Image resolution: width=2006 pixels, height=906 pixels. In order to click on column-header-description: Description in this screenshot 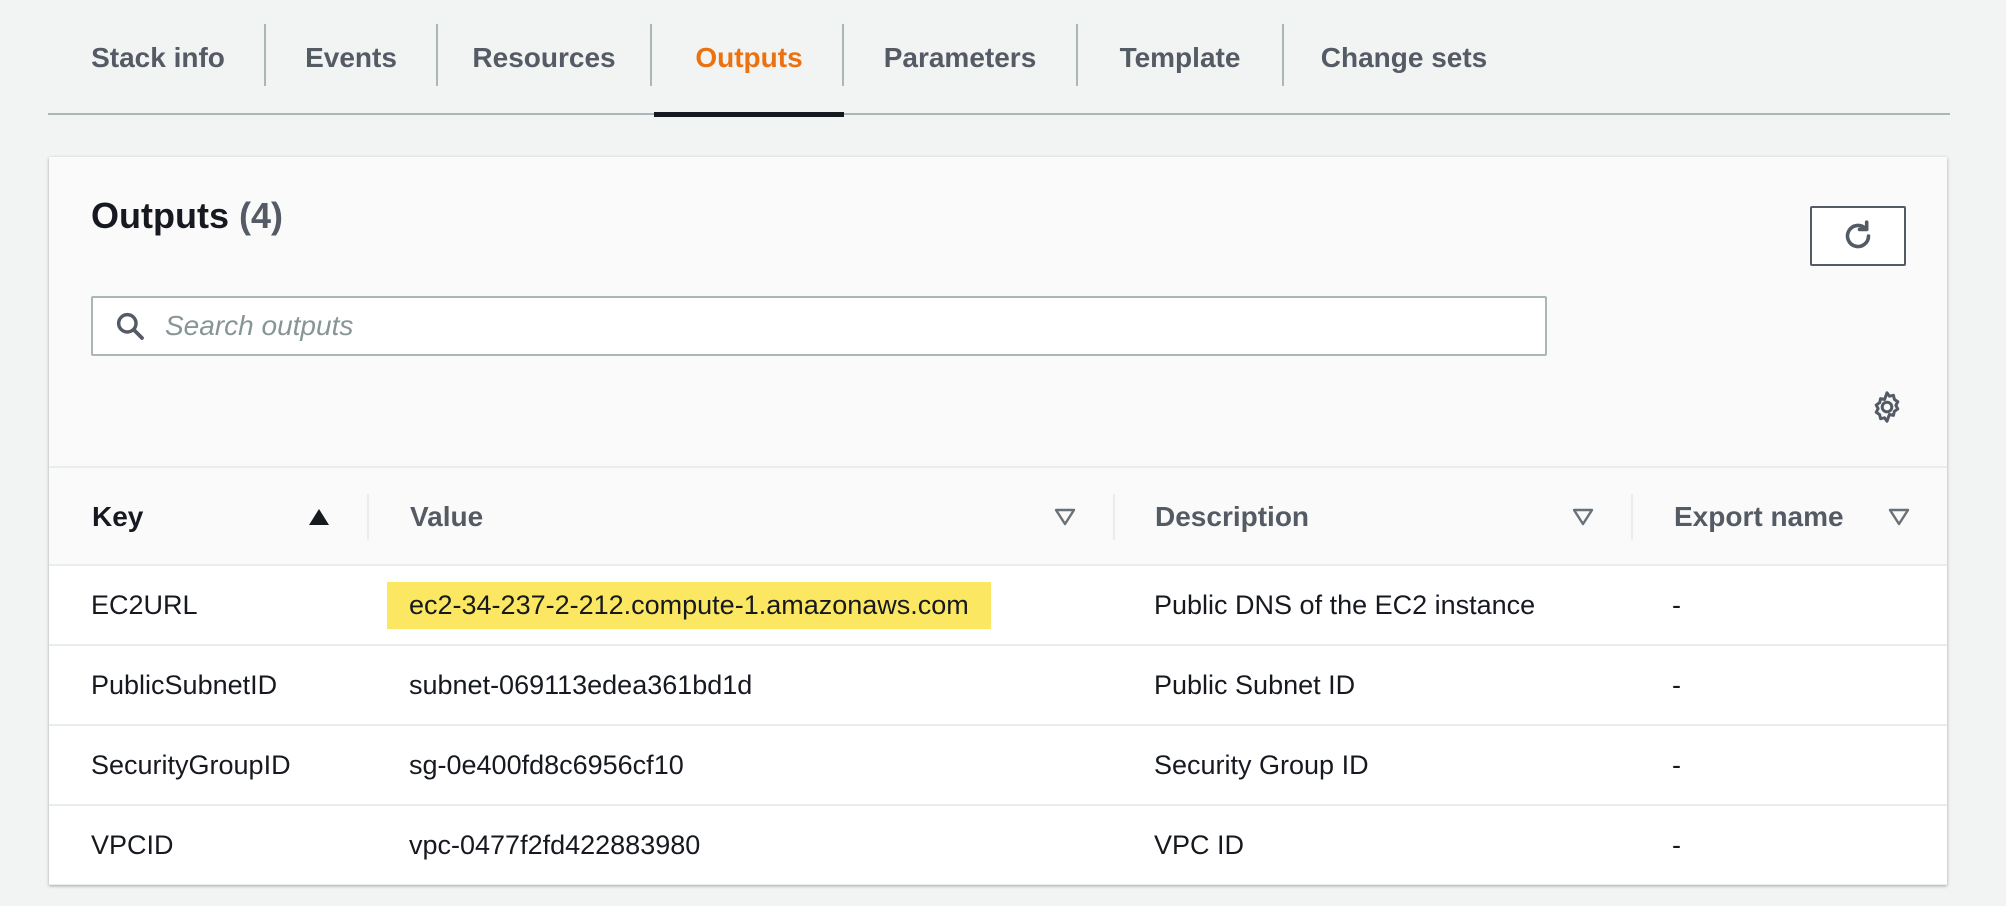, I will do `click(1232, 517)`.